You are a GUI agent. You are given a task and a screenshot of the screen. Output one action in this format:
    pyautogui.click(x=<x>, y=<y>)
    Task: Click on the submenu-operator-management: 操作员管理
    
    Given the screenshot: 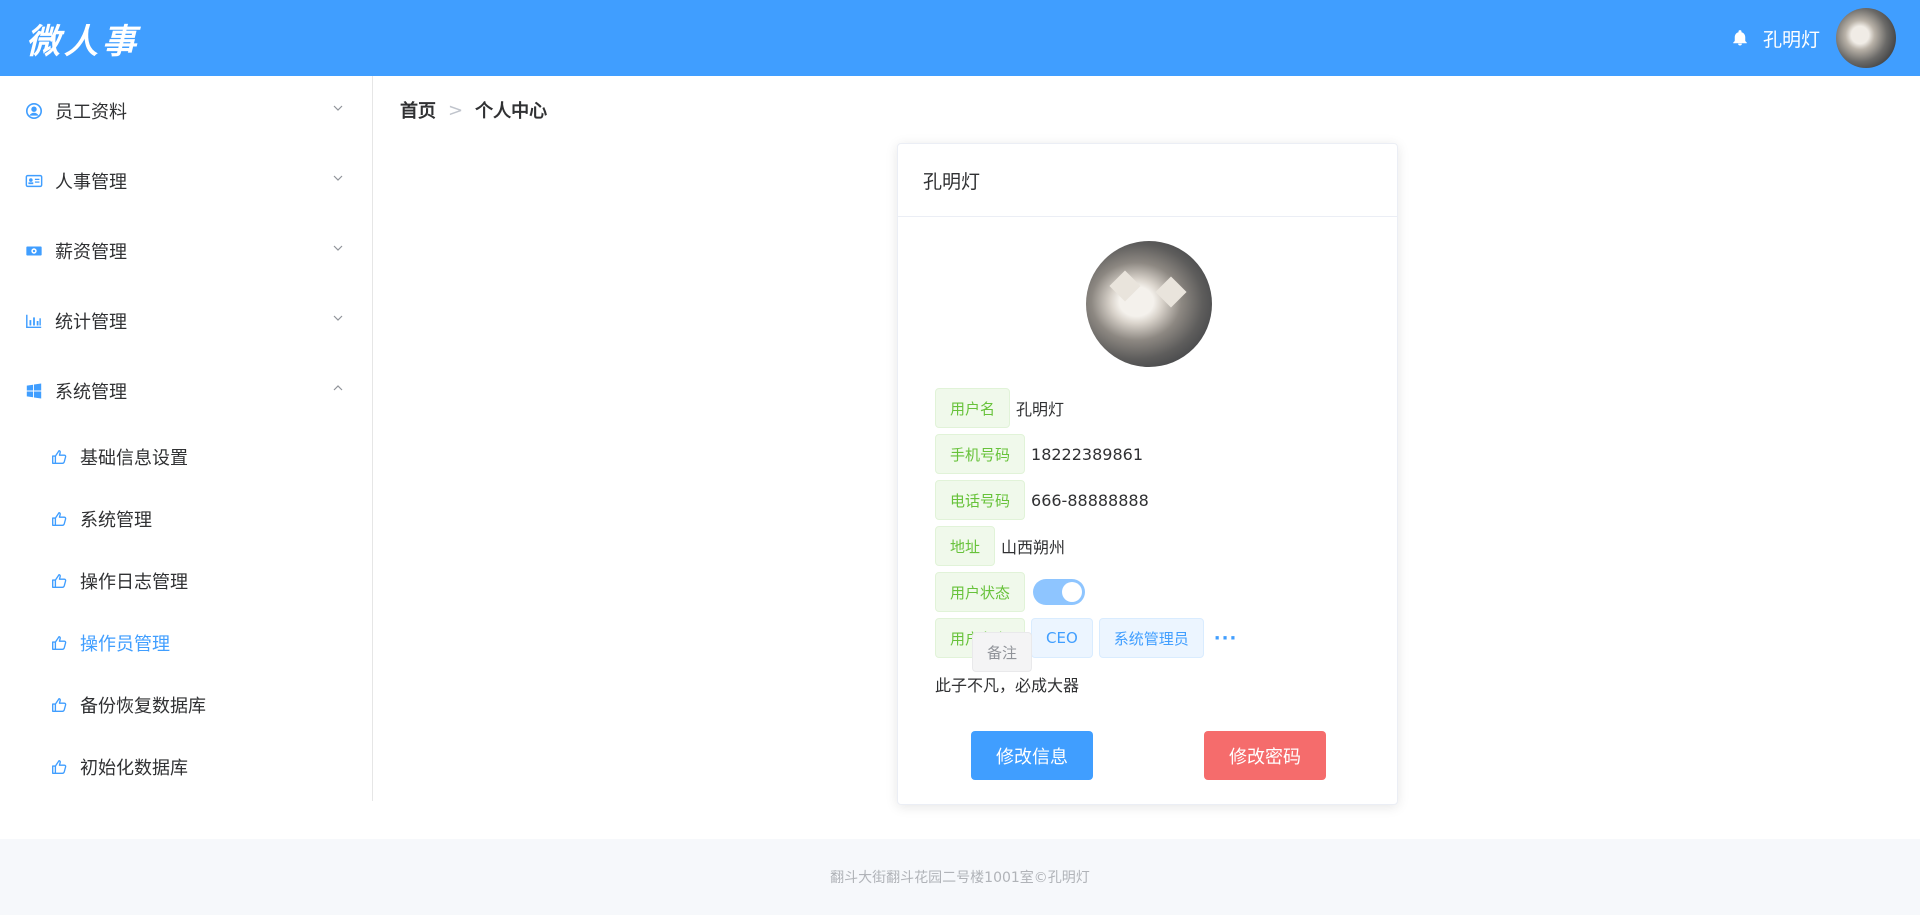 What is the action you would take?
    pyautogui.click(x=186, y=643)
    